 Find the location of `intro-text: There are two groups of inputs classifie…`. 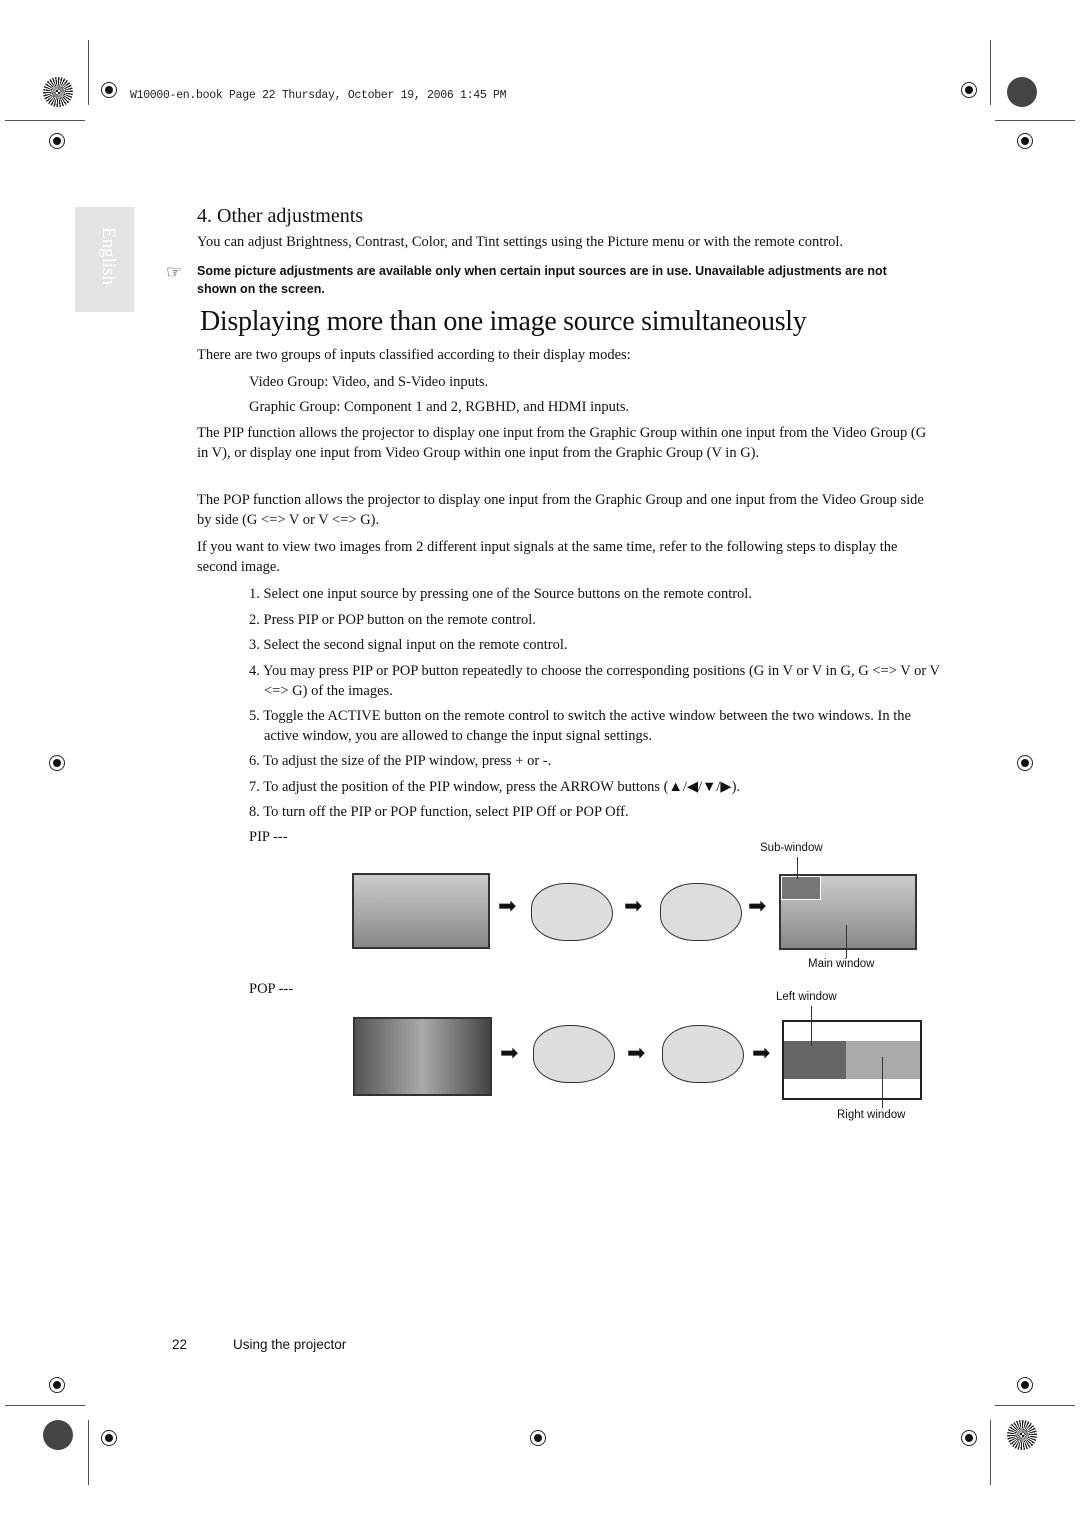

intro-text: There are two groups of inputs classifie… is located at coordinates (414, 355).